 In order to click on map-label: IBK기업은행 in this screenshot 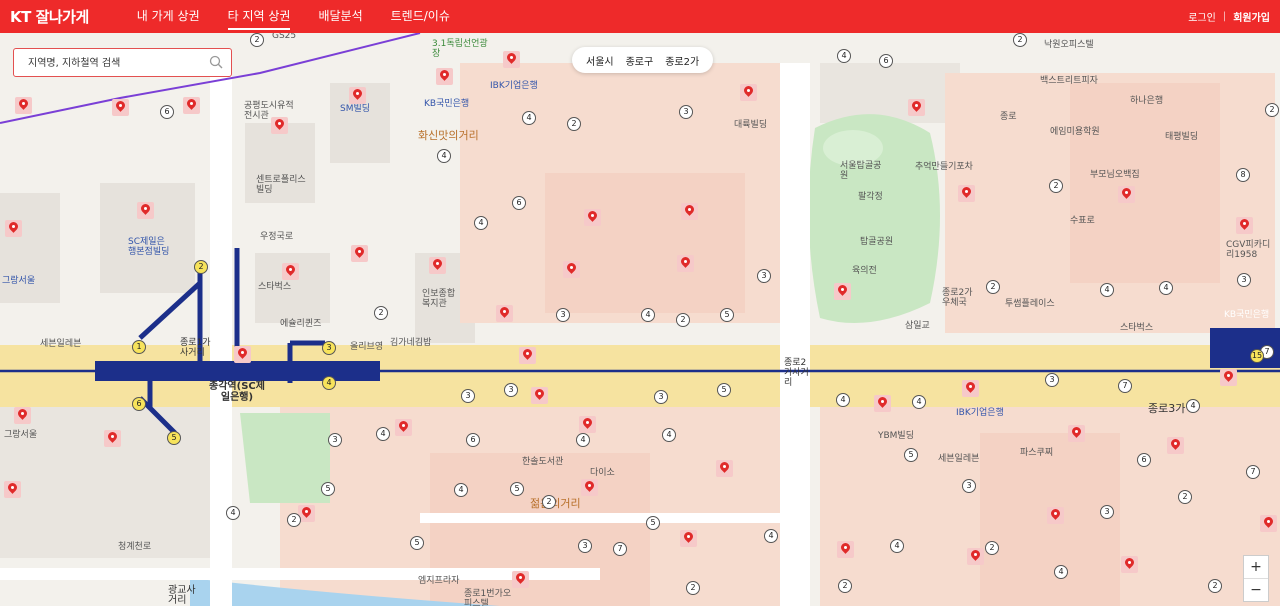, I will do `click(980, 413)`.